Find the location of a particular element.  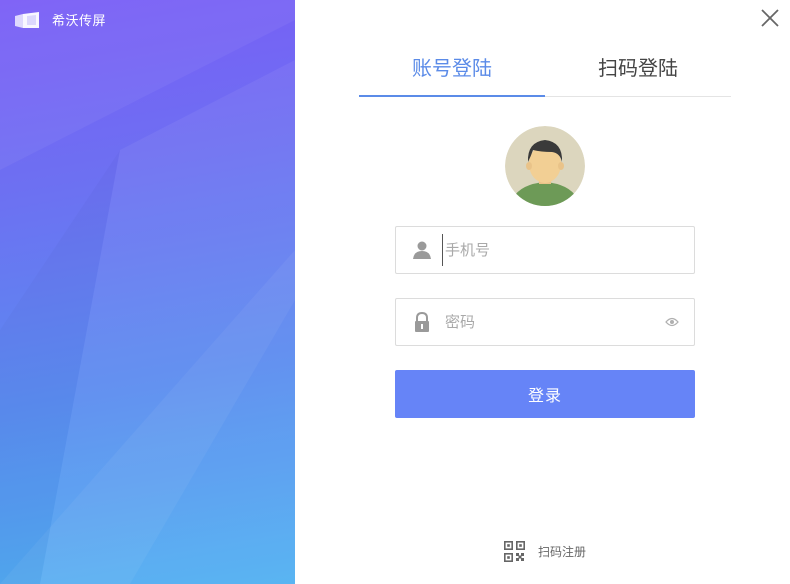

login-tabs: 账号登陆 扫码登陆 is located at coordinates (545, 73).